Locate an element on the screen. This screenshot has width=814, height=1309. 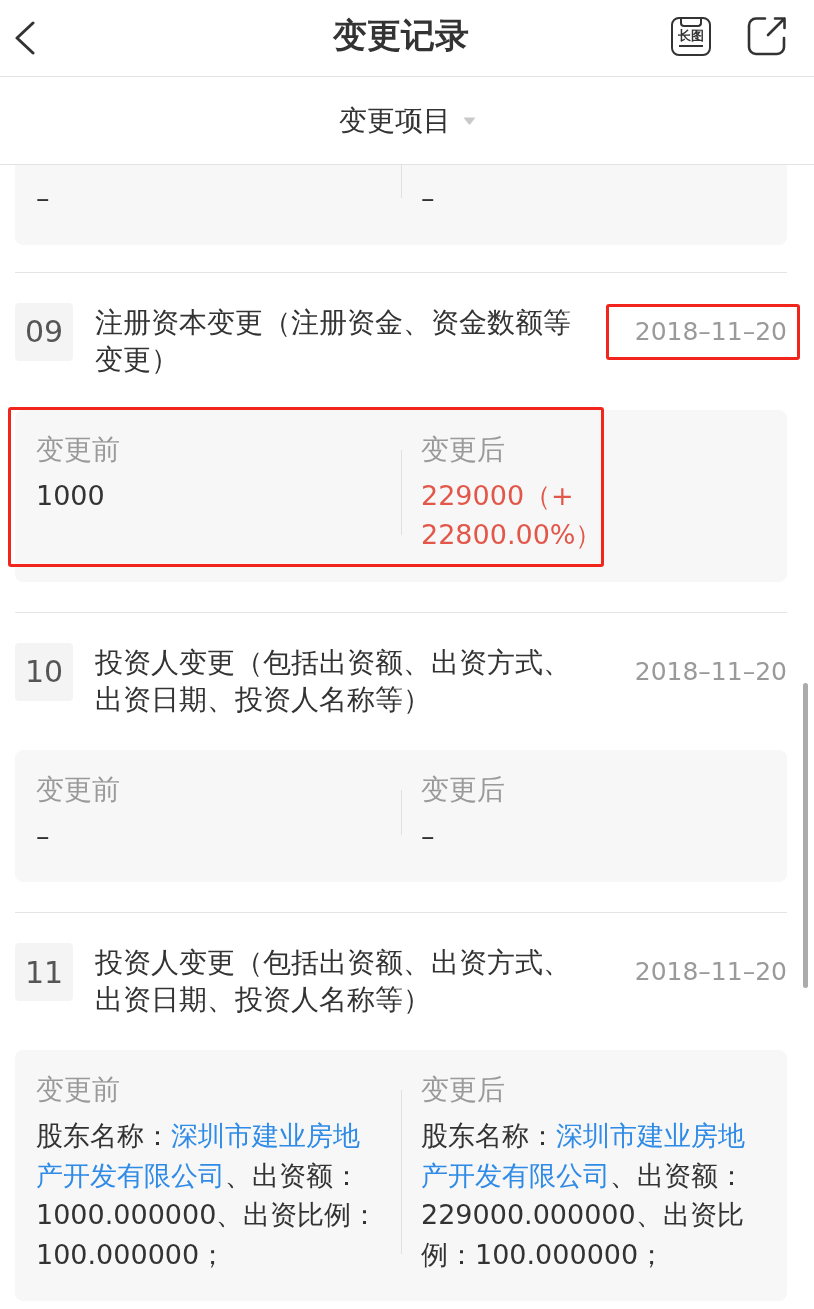
change-value: 股东名称：深圳市建业房地 产开发有限公司、出资额：229000.000000、出资比例：100.000000； is located at coordinates (583, 1195).